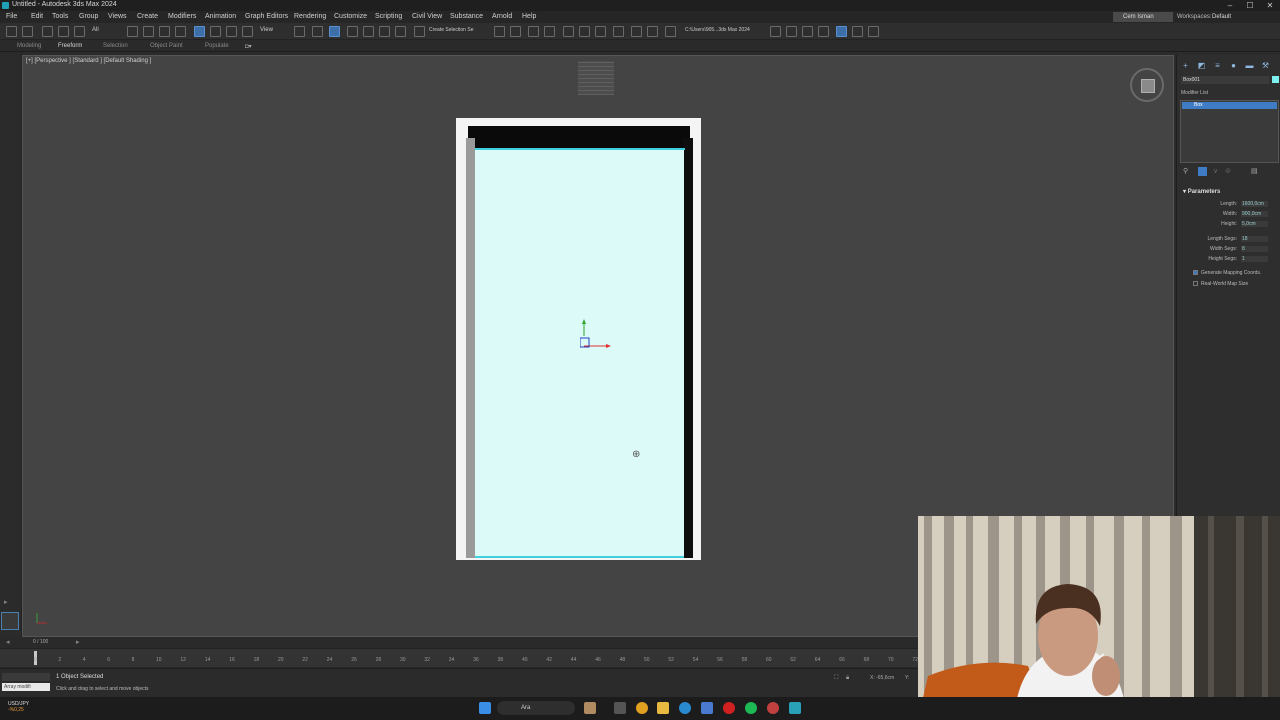 The image size is (1280, 720). Describe the element at coordinates (47, 31) in the screenshot. I see `link-icon` at that location.